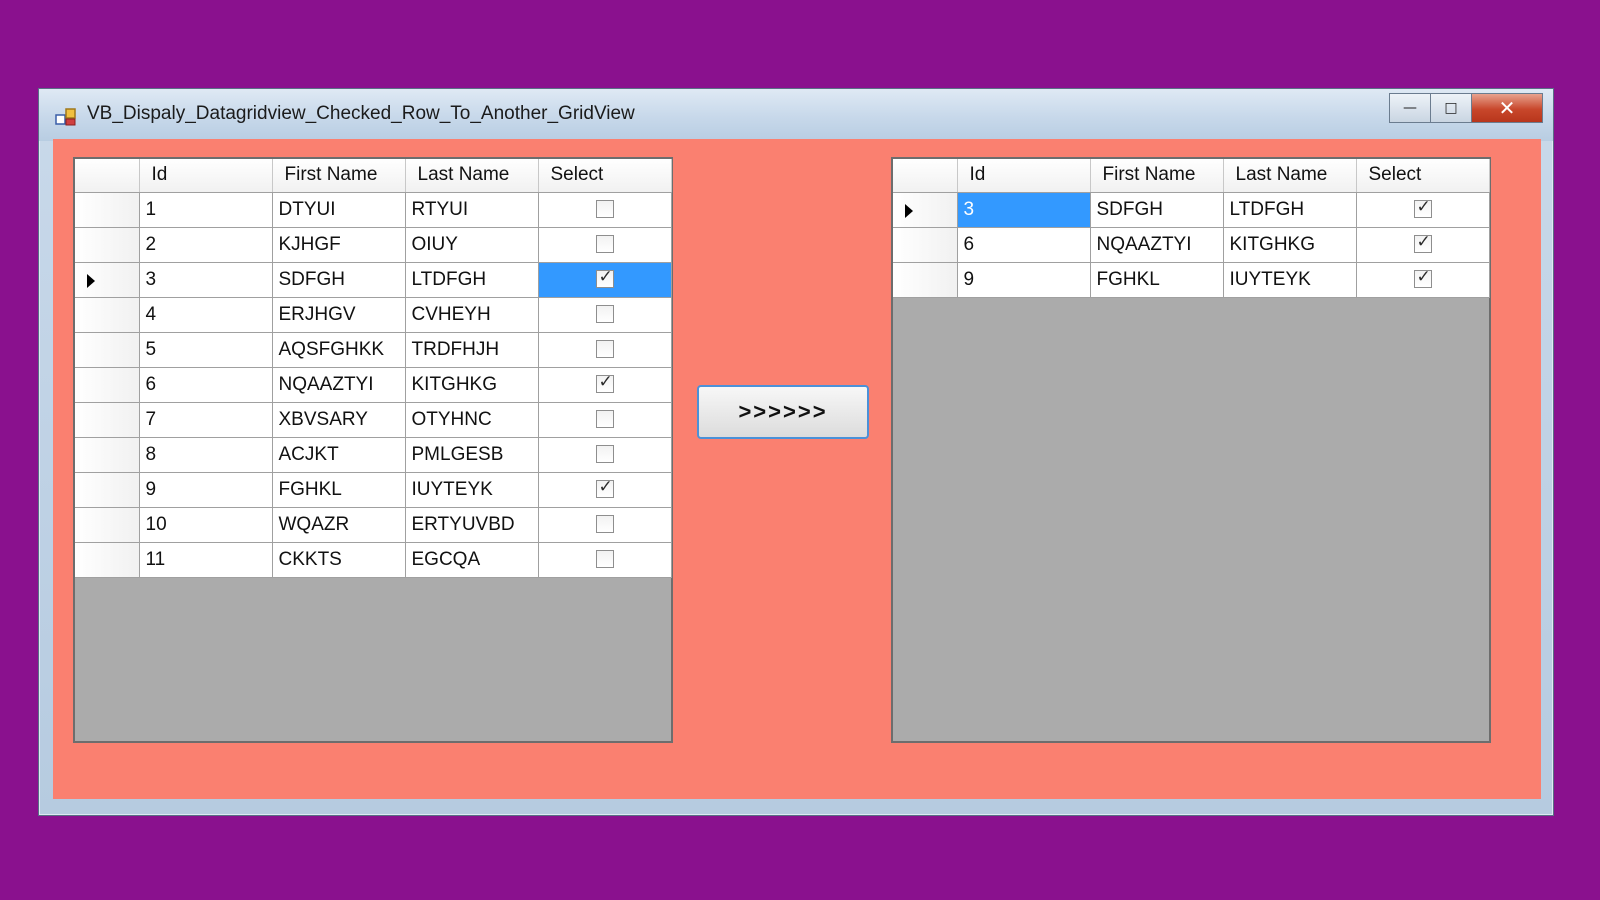 The image size is (1600, 900). I want to click on column-header-first-name: First Name, so click(339, 176).